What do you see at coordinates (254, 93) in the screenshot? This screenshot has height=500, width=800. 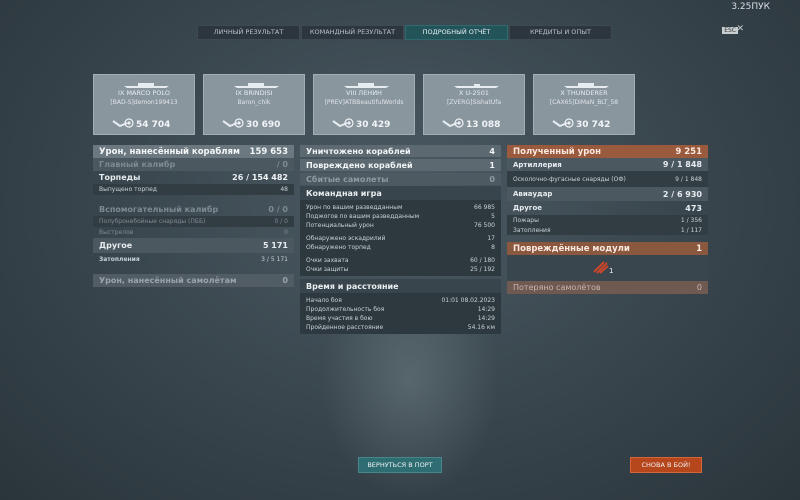 I see `ship-name: IX BRINDISI` at bounding box center [254, 93].